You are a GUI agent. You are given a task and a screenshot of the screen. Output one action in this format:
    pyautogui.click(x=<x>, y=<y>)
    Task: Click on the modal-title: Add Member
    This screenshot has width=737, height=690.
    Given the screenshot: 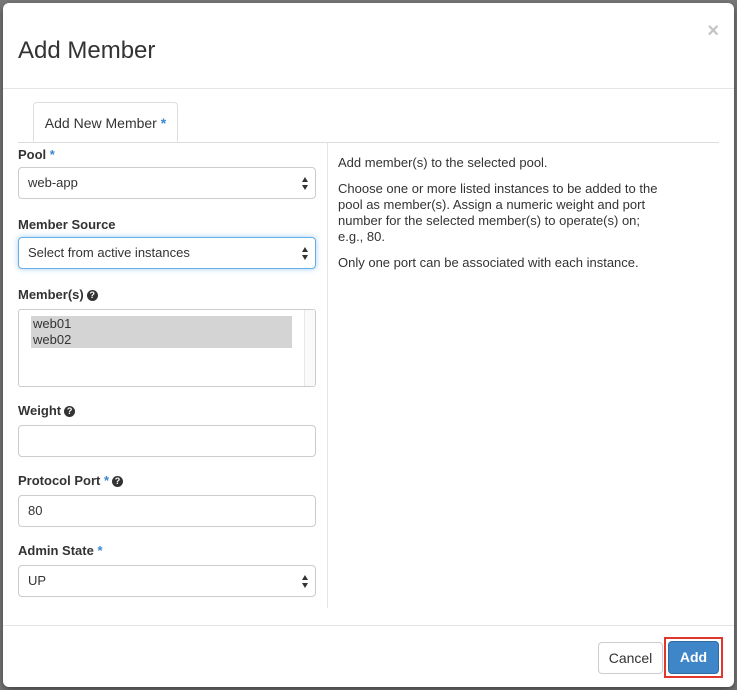 What is the action you would take?
    pyautogui.click(x=87, y=50)
    